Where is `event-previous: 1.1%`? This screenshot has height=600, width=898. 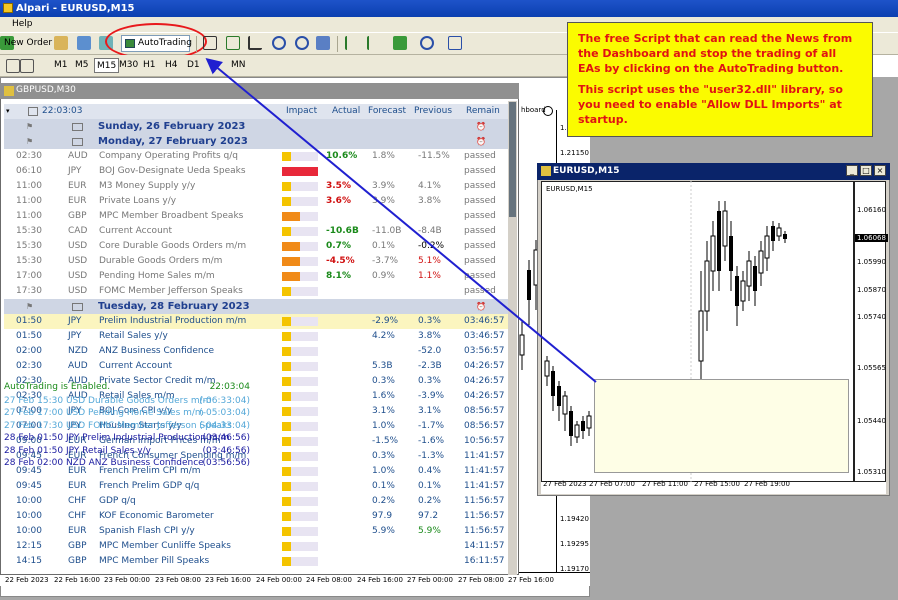 event-previous: 1.1% is located at coordinates (429, 276).